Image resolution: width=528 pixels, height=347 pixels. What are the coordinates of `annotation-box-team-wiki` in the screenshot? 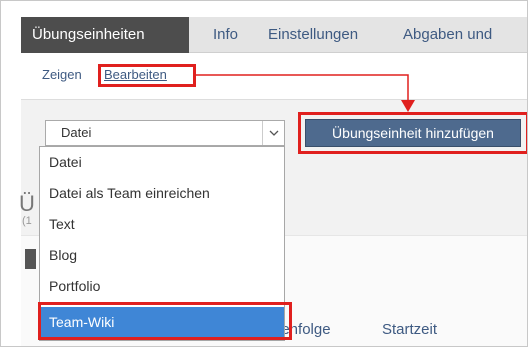 It's located at (165, 321).